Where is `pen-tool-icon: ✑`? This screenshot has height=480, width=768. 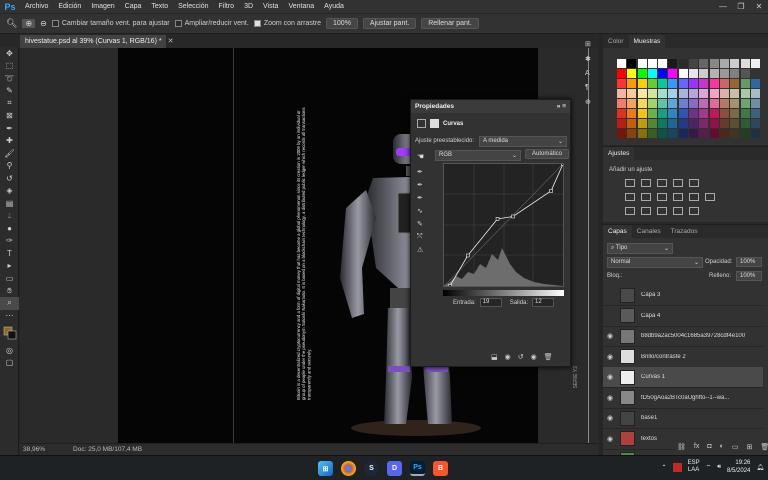 pen-tool-icon: ✑ is located at coordinates (9, 241).